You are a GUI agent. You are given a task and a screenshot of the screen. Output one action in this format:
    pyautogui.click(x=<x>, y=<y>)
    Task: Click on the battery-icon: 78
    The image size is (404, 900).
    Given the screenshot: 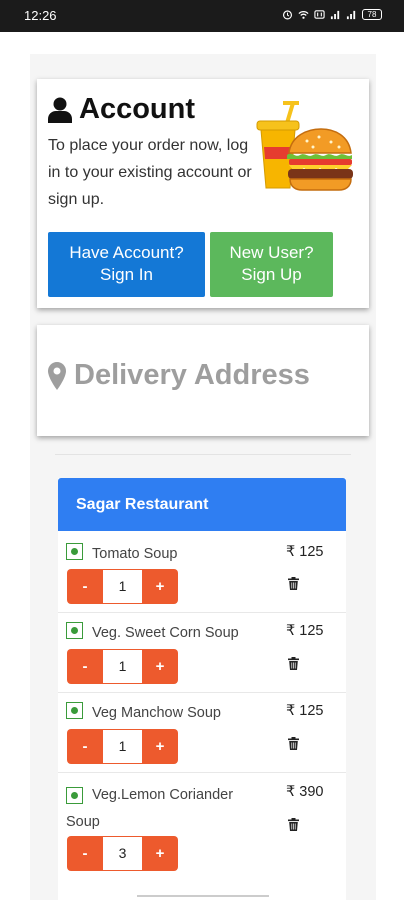 What is the action you would take?
    pyautogui.click(x=372, y=14)
    